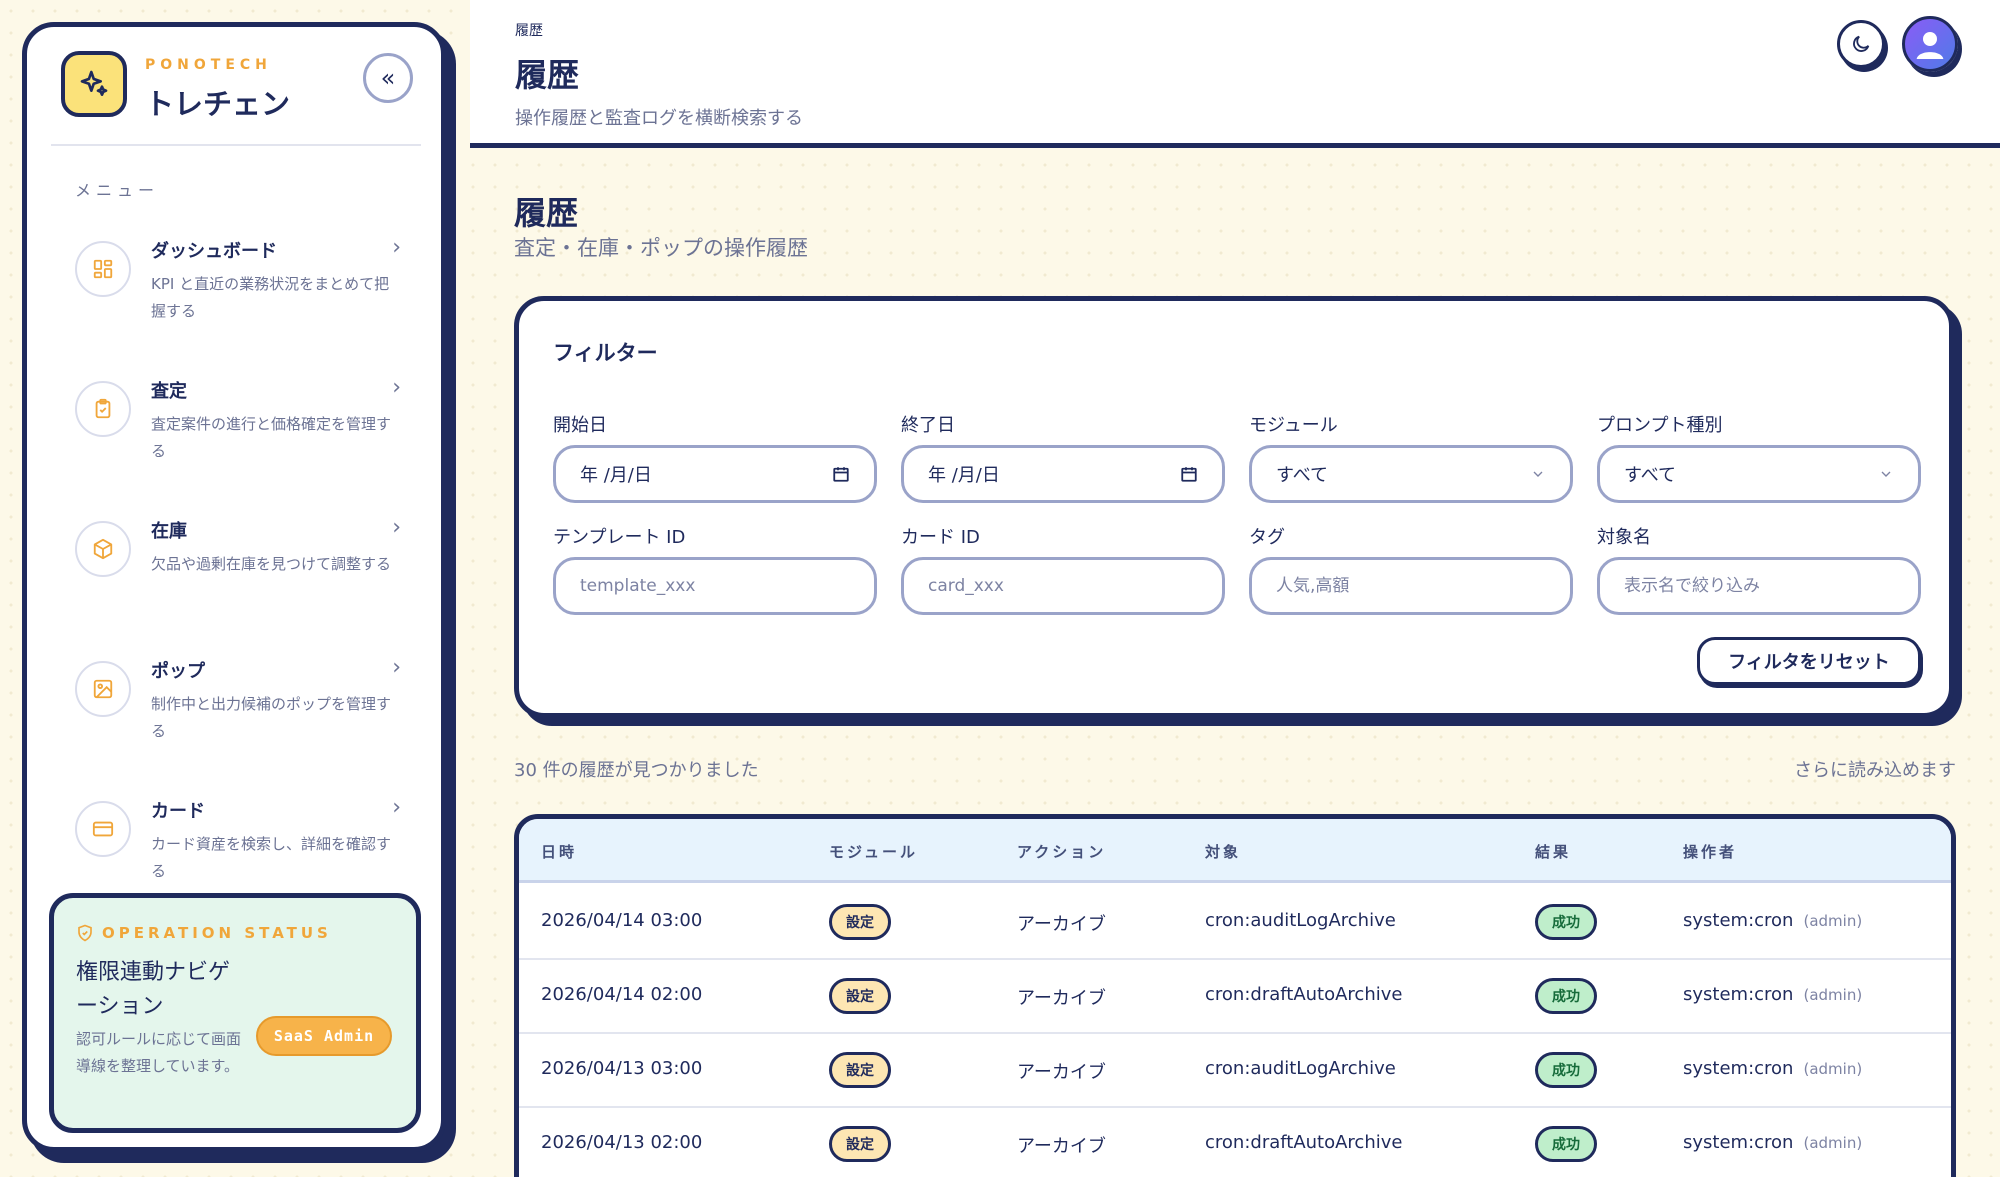 Image resolution: width=2000 pixels, height=1177 pixels. I want to click on menu-heading: メニュー, so click(117, 190).